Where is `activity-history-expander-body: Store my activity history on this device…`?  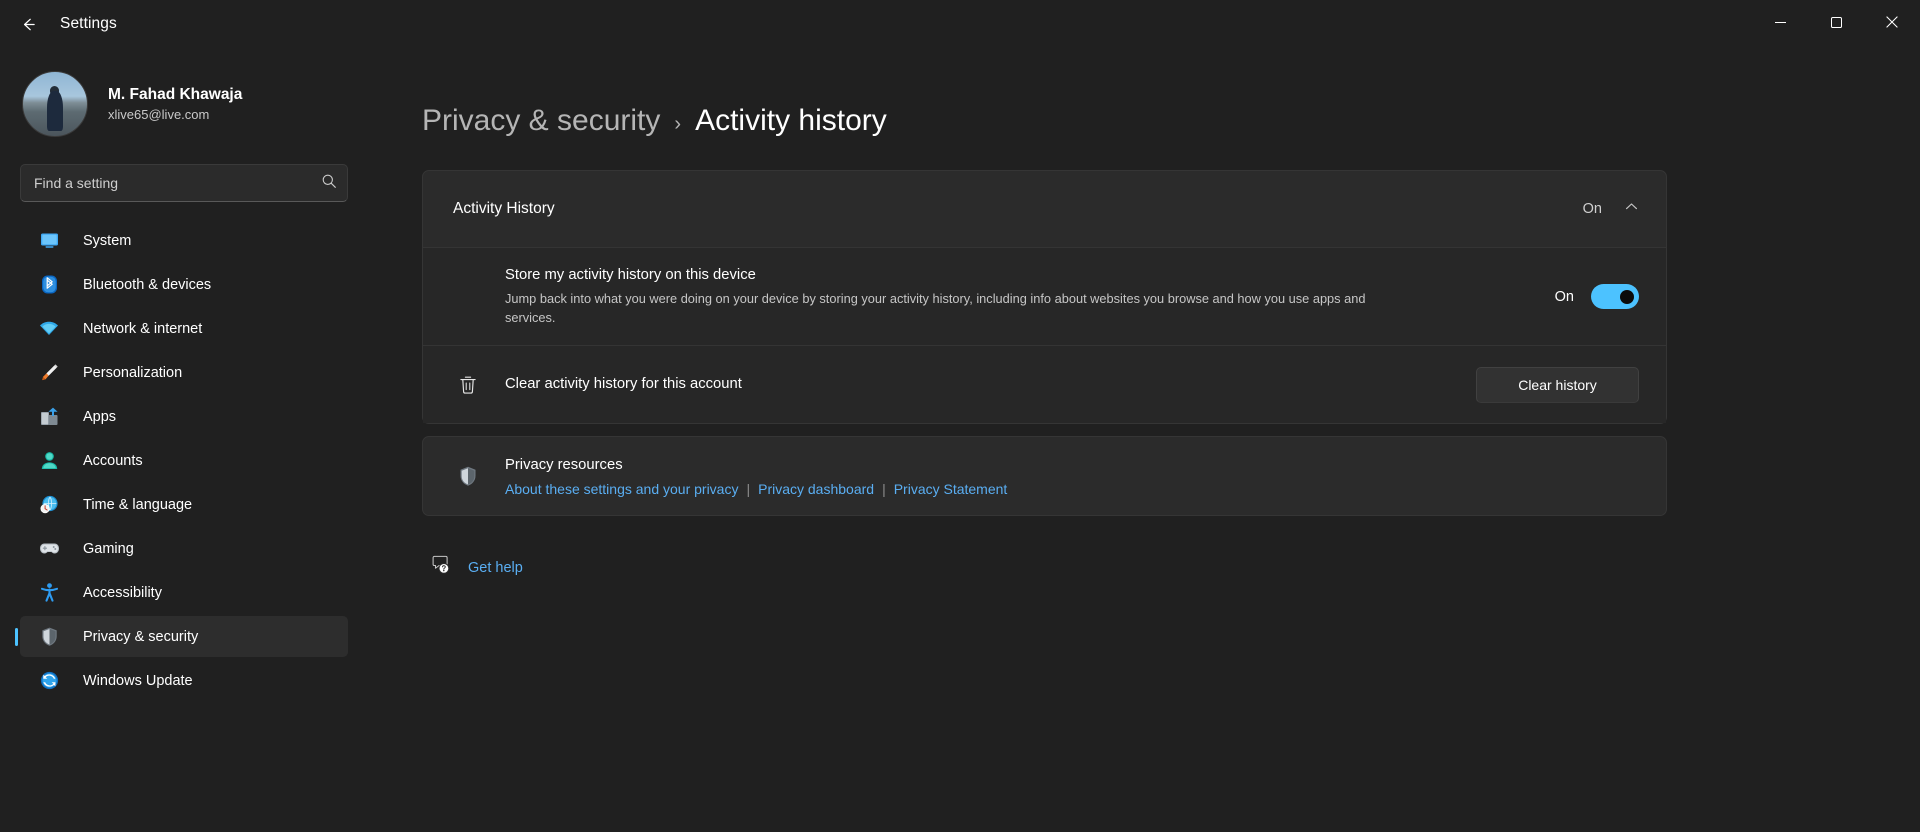 activity-history-expander-body: Store my activity history on this device… is located at coordinates (1044, 335).